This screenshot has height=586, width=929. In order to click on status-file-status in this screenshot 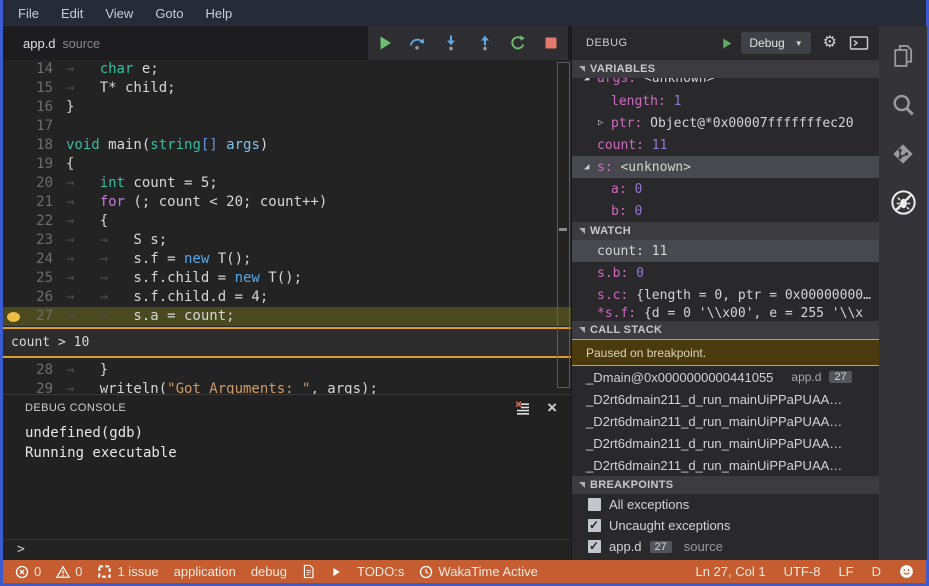, I will do `click(308, 571)`.